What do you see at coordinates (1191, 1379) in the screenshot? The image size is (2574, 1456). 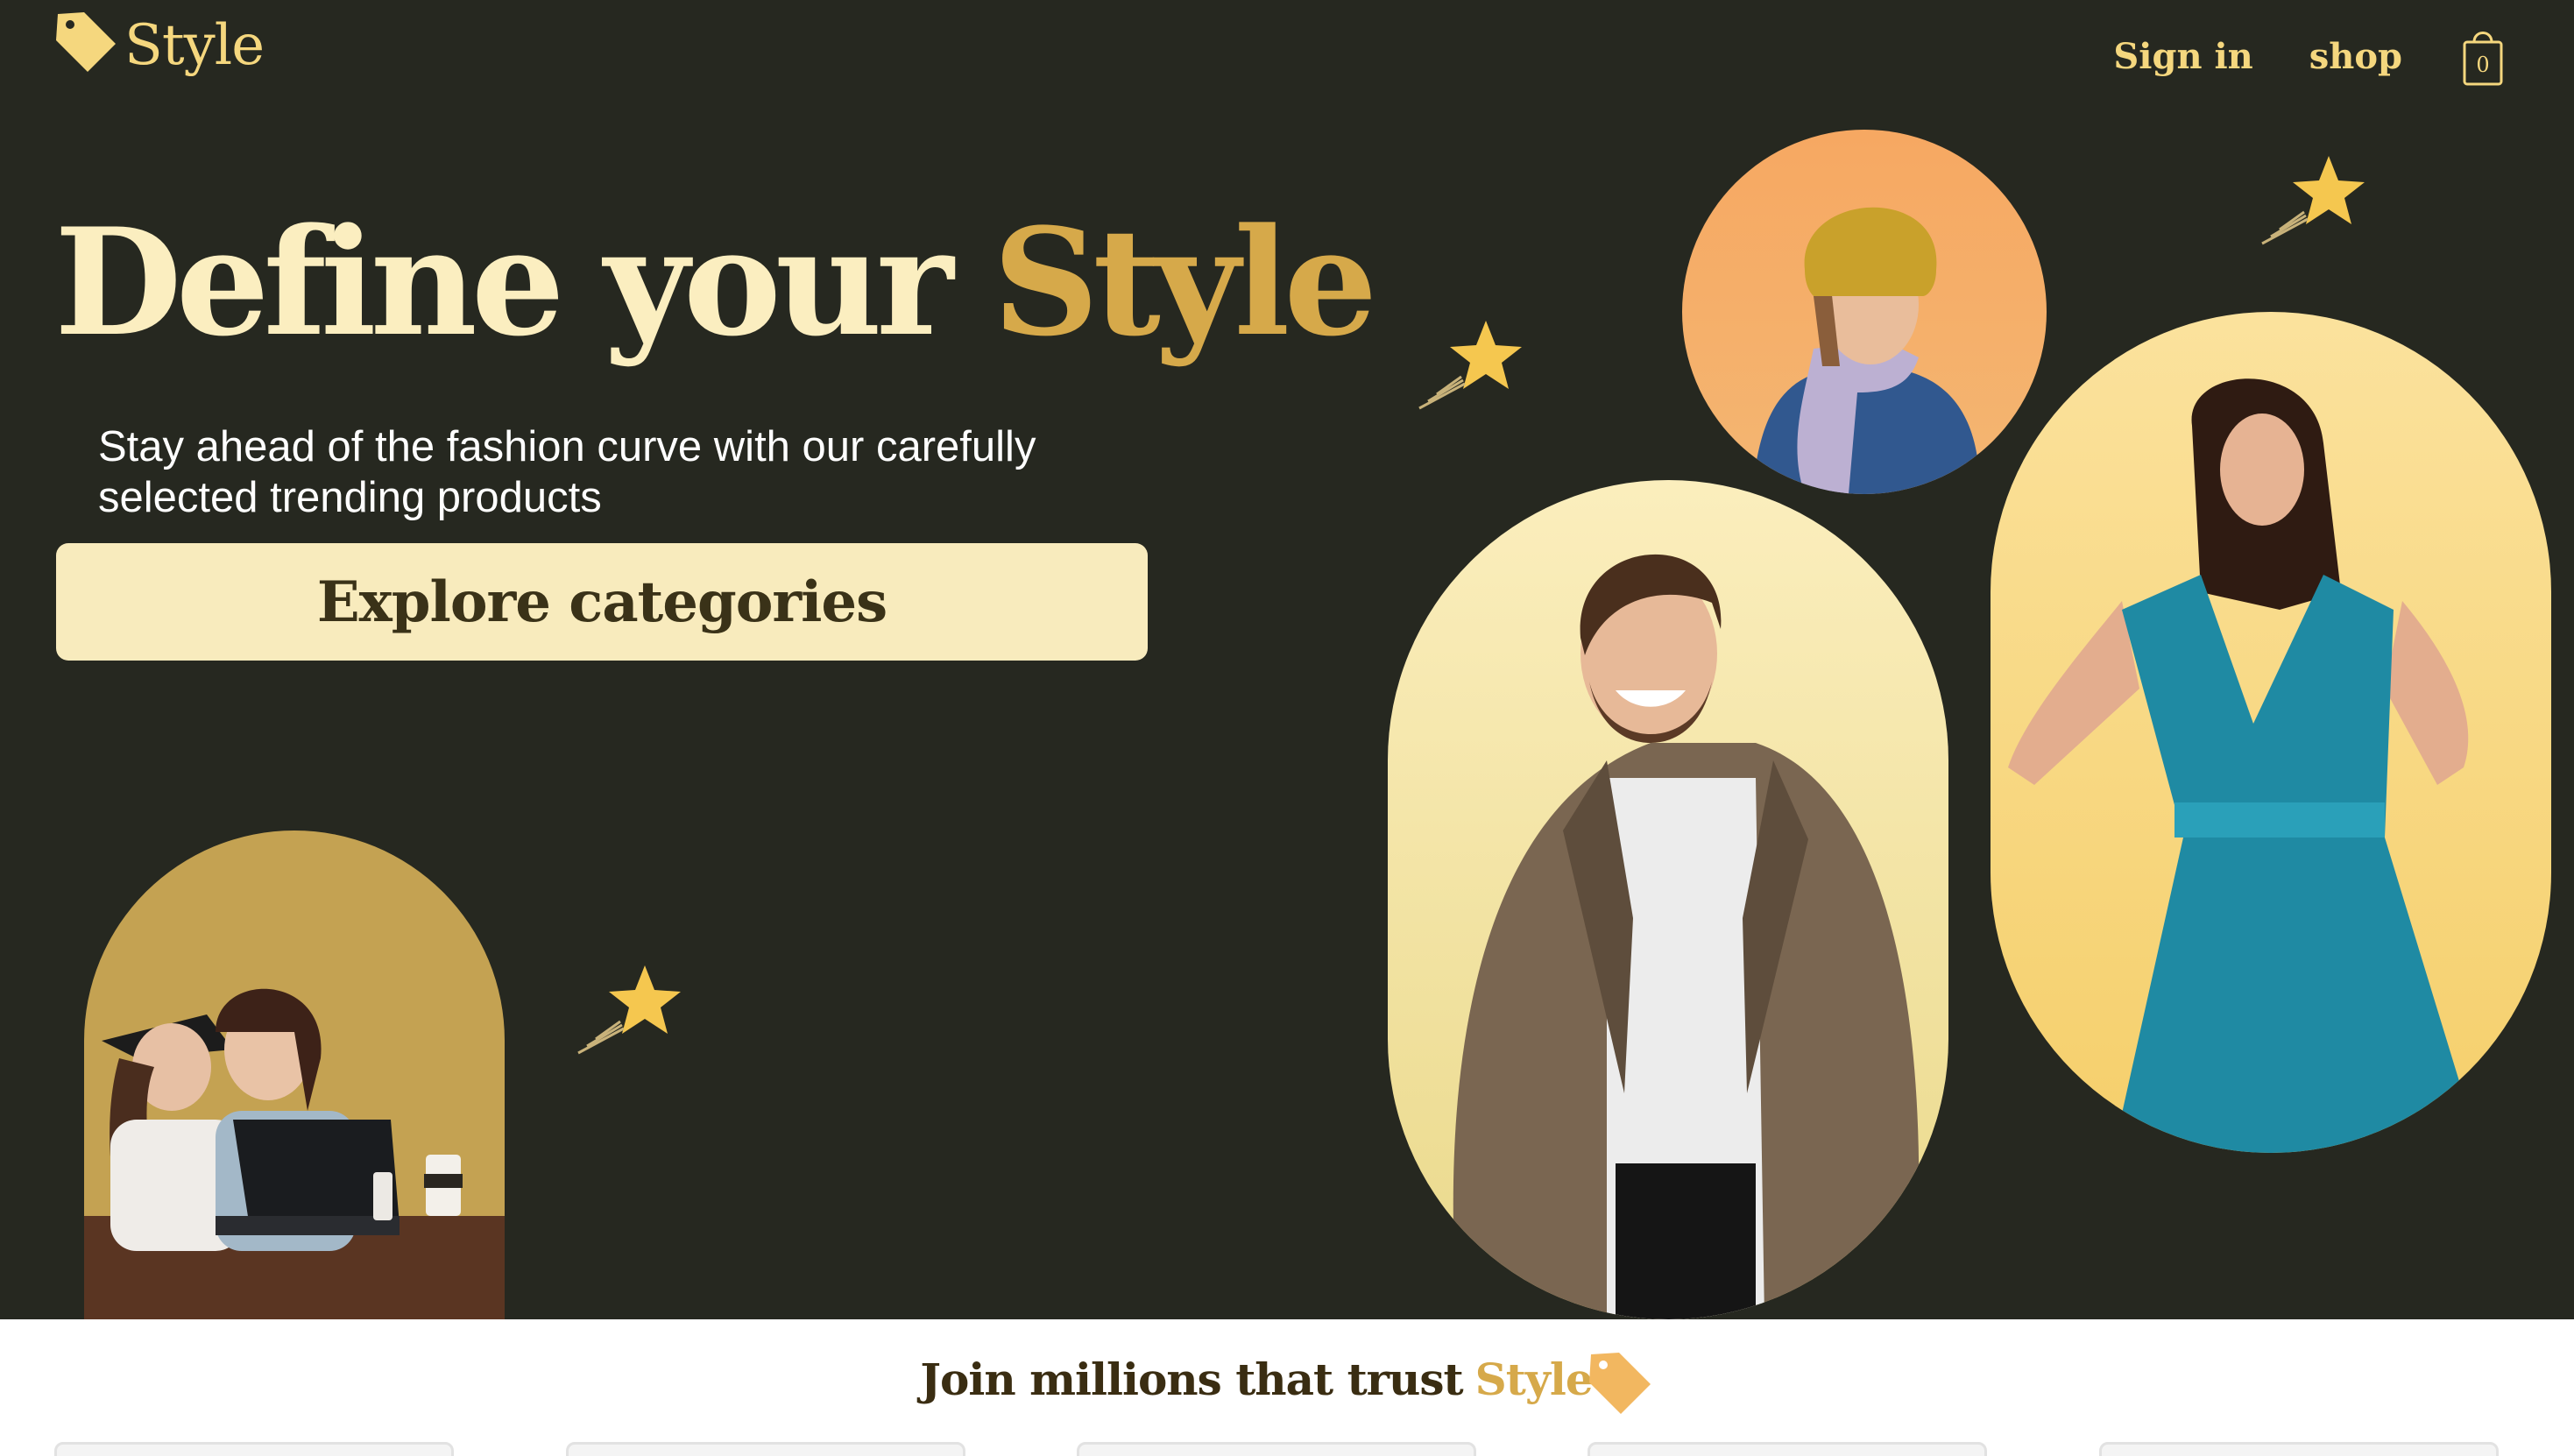 I see `trust-title-main: Join millions that trust` at bounding box center [1191, 1379].